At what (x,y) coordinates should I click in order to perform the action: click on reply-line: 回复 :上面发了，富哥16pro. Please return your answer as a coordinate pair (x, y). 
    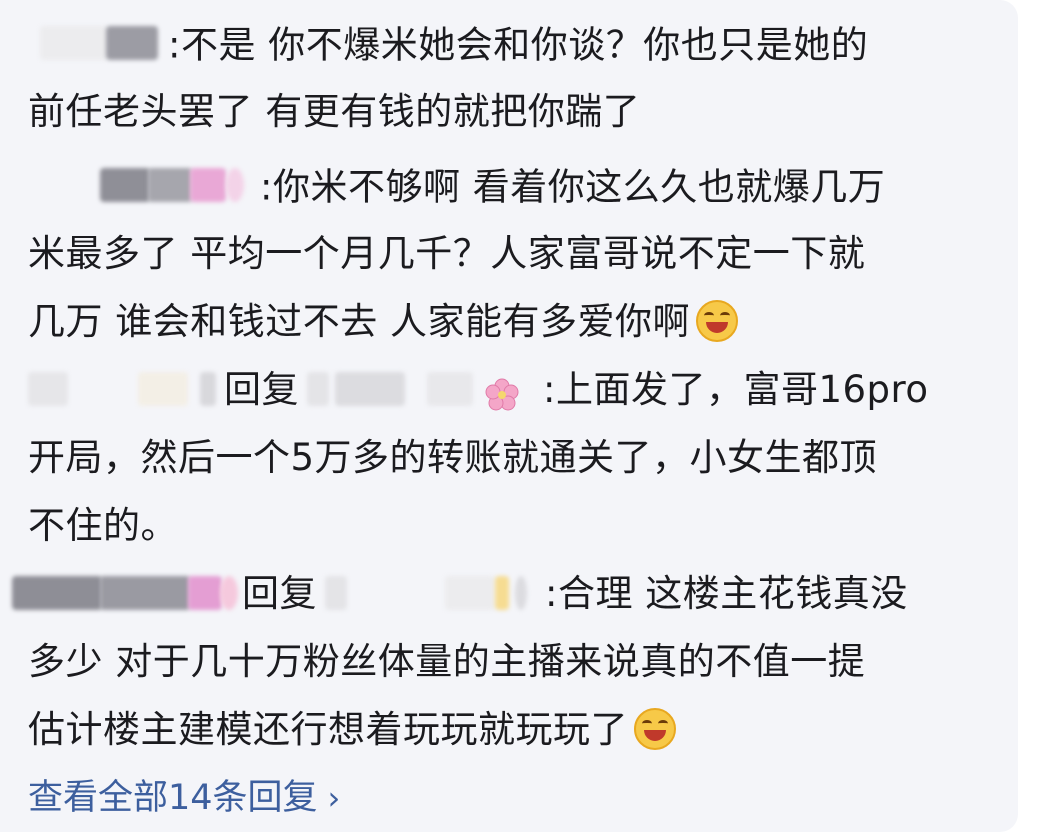
    Looking at the image, I should click on (508, 390).